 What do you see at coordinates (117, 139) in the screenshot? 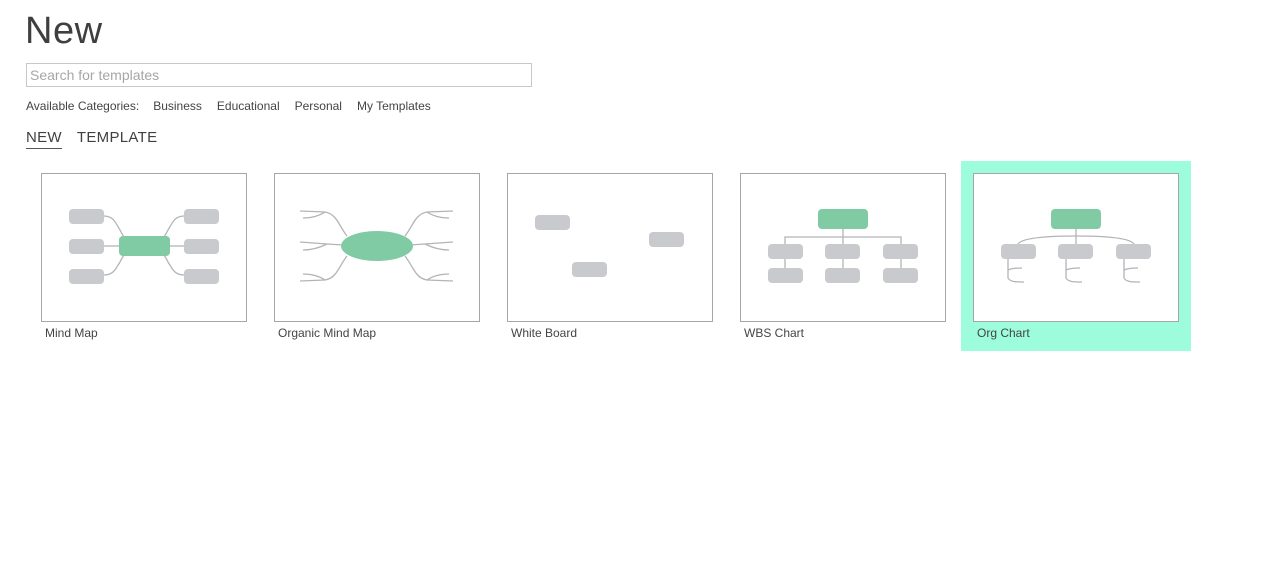
I see `tab-template: TEMPLATE` at bounding box center [117, 139].